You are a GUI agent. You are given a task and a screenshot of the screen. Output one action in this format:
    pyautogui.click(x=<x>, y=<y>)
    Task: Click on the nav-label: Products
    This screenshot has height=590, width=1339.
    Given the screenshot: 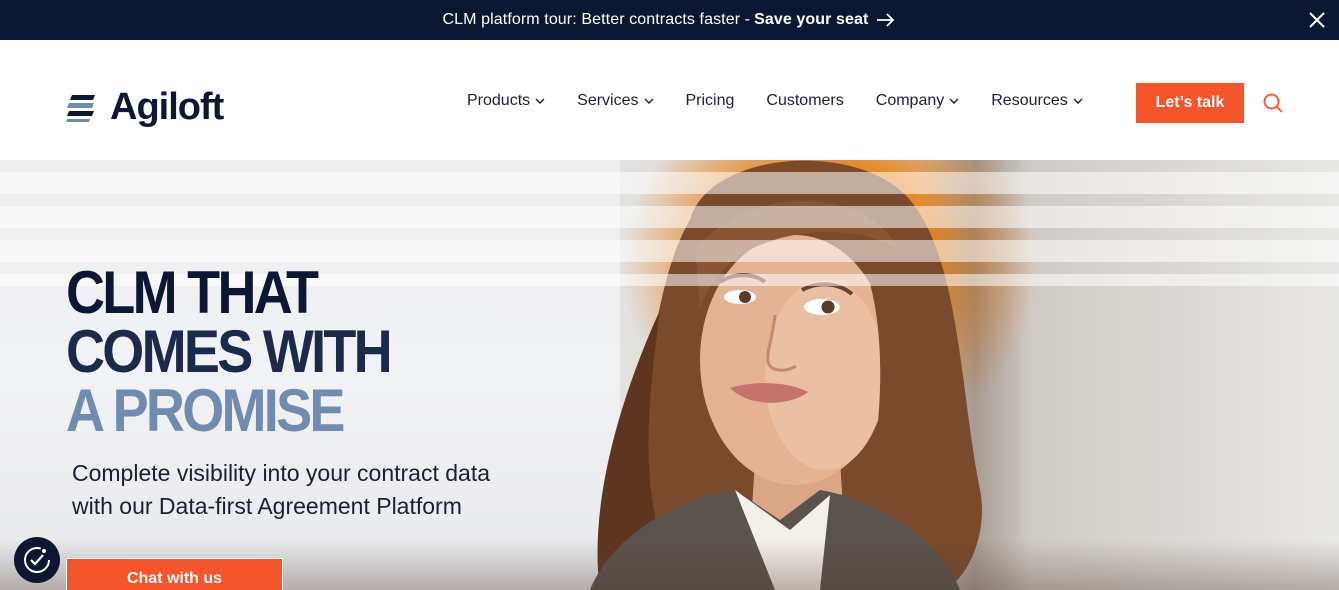 What is the action you would take?
    pyautogui.click(x=499, y=100)
    